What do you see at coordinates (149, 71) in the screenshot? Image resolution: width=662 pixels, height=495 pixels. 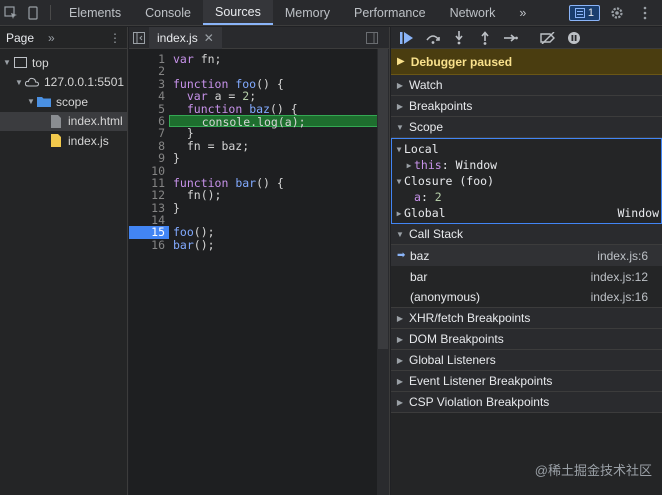 I see `line-number: 2` at bounding box center [149, 71].